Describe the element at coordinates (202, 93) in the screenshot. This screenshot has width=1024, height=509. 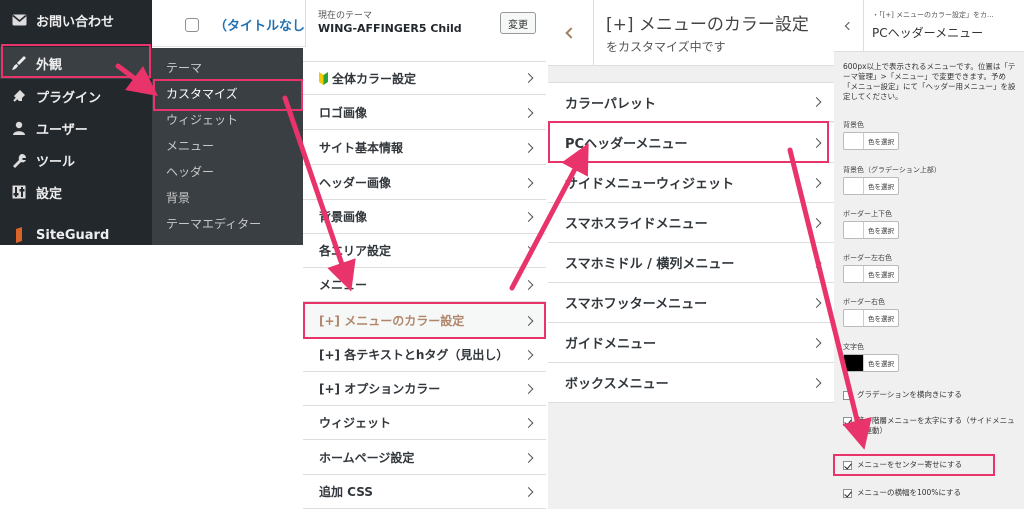
I see `submenu-customize: カスタマイズ` at that location.